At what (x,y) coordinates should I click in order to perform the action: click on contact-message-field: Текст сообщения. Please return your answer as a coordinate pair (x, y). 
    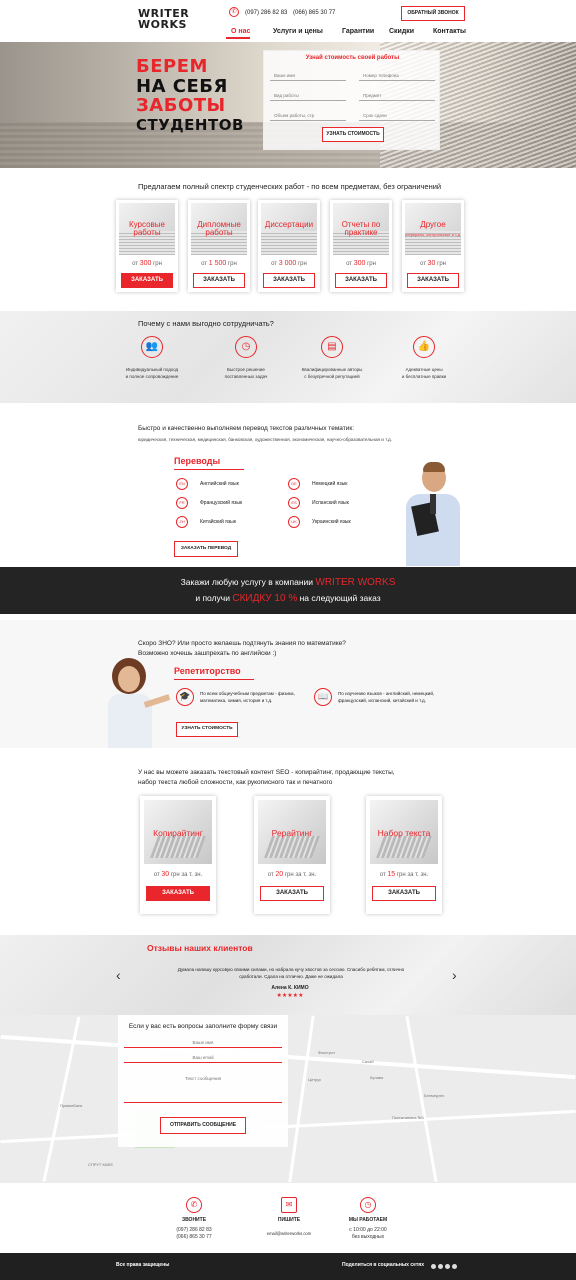
    Looking at the image, I should click on (203, 1088).